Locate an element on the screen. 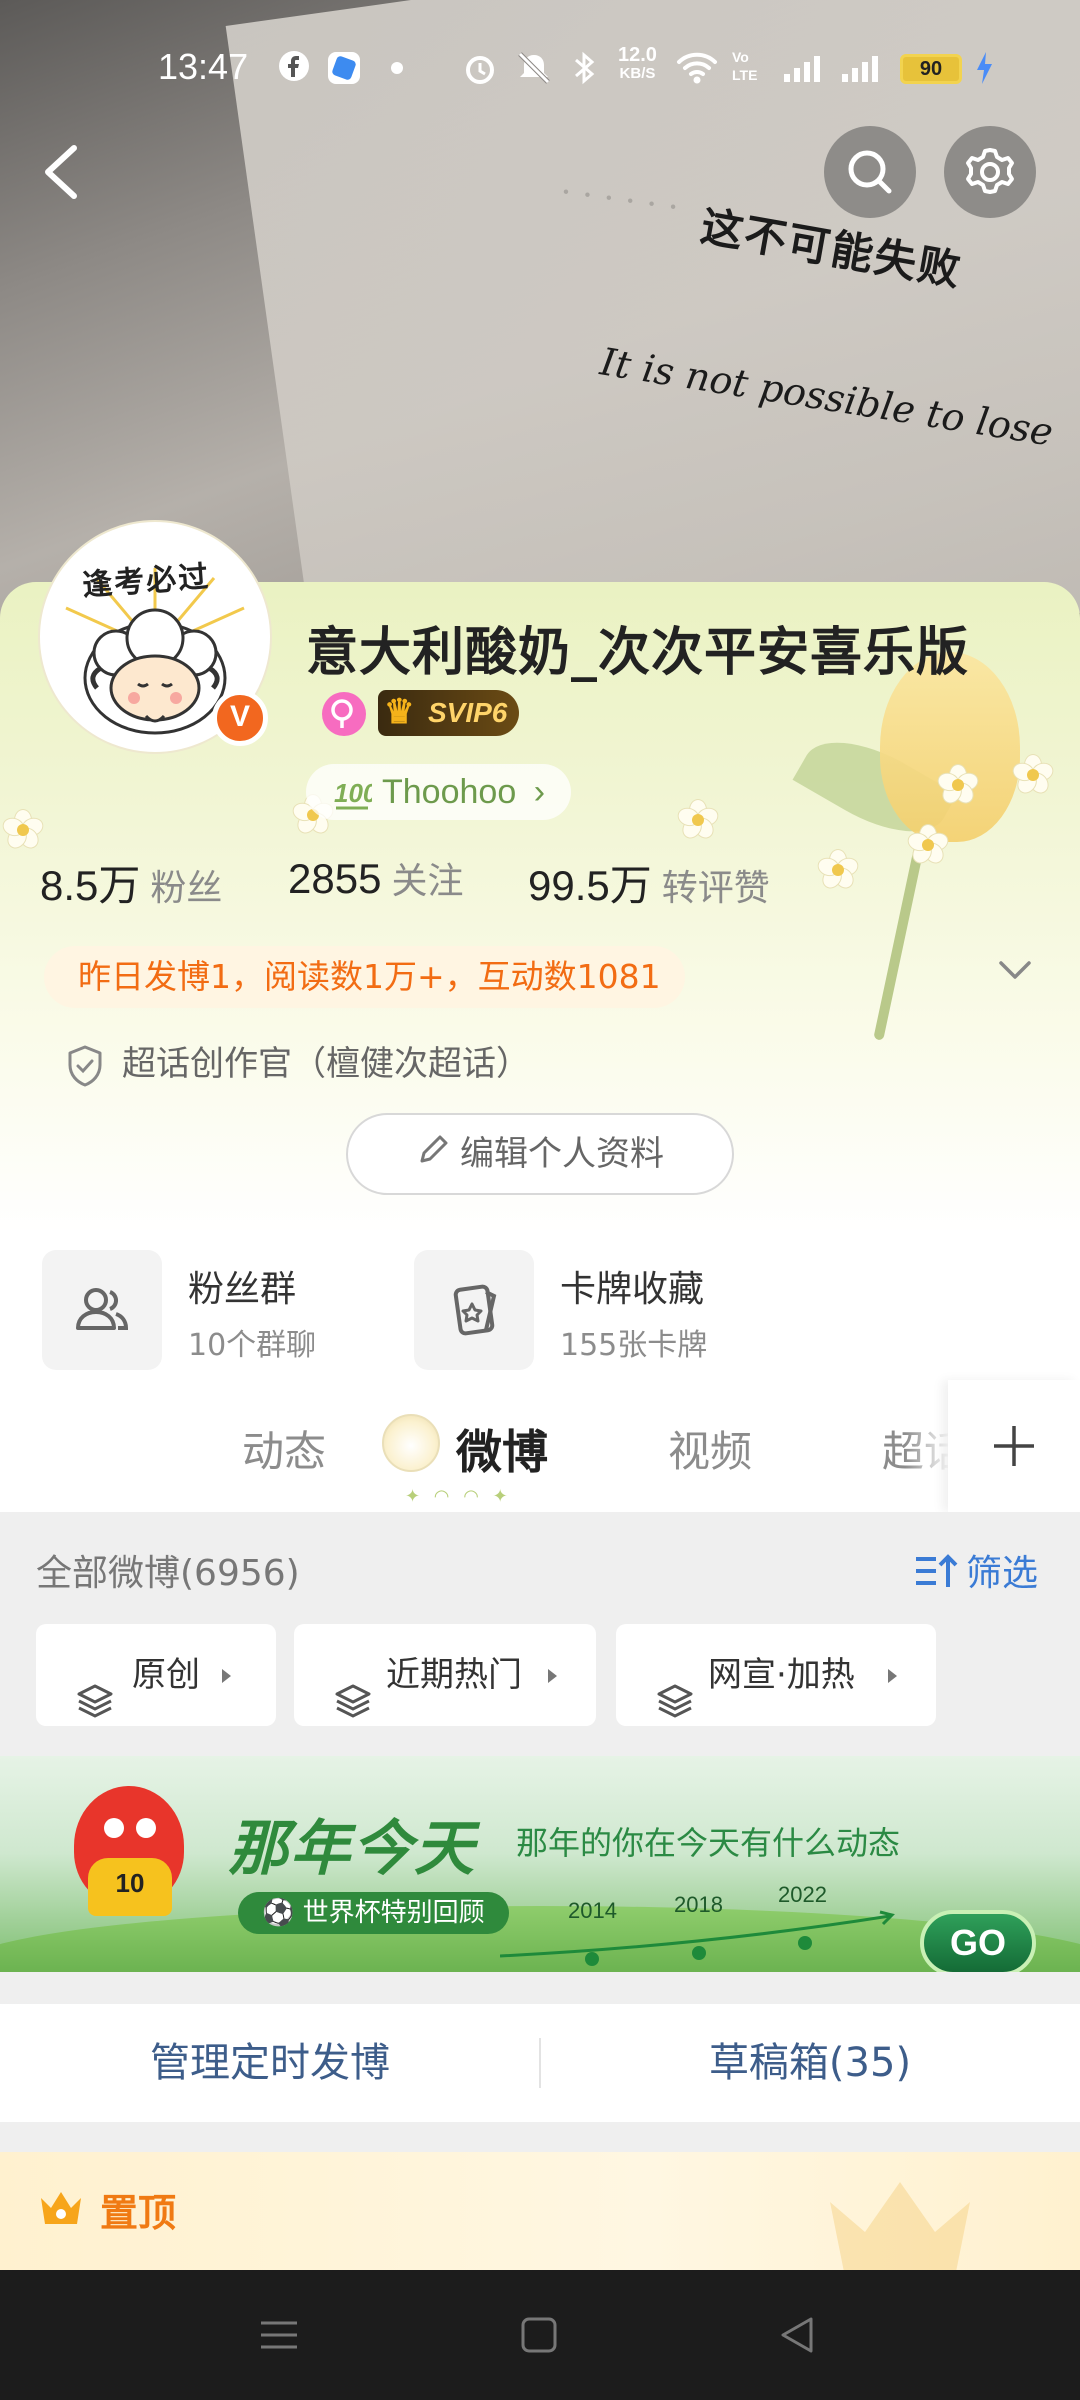  back-nav-button is located at coordinates (797, 2335).